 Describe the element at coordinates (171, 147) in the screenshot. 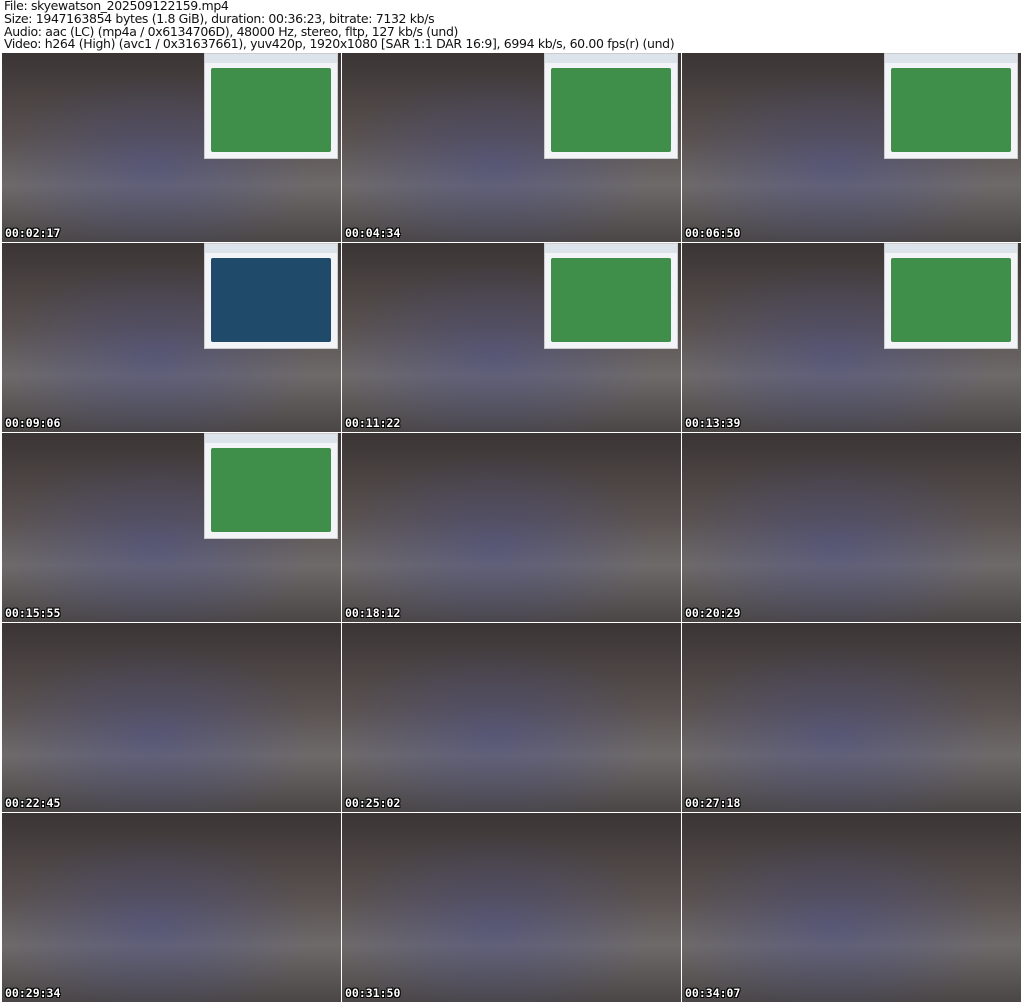

I see `video-thumbnail: 00:02:17` at that location.